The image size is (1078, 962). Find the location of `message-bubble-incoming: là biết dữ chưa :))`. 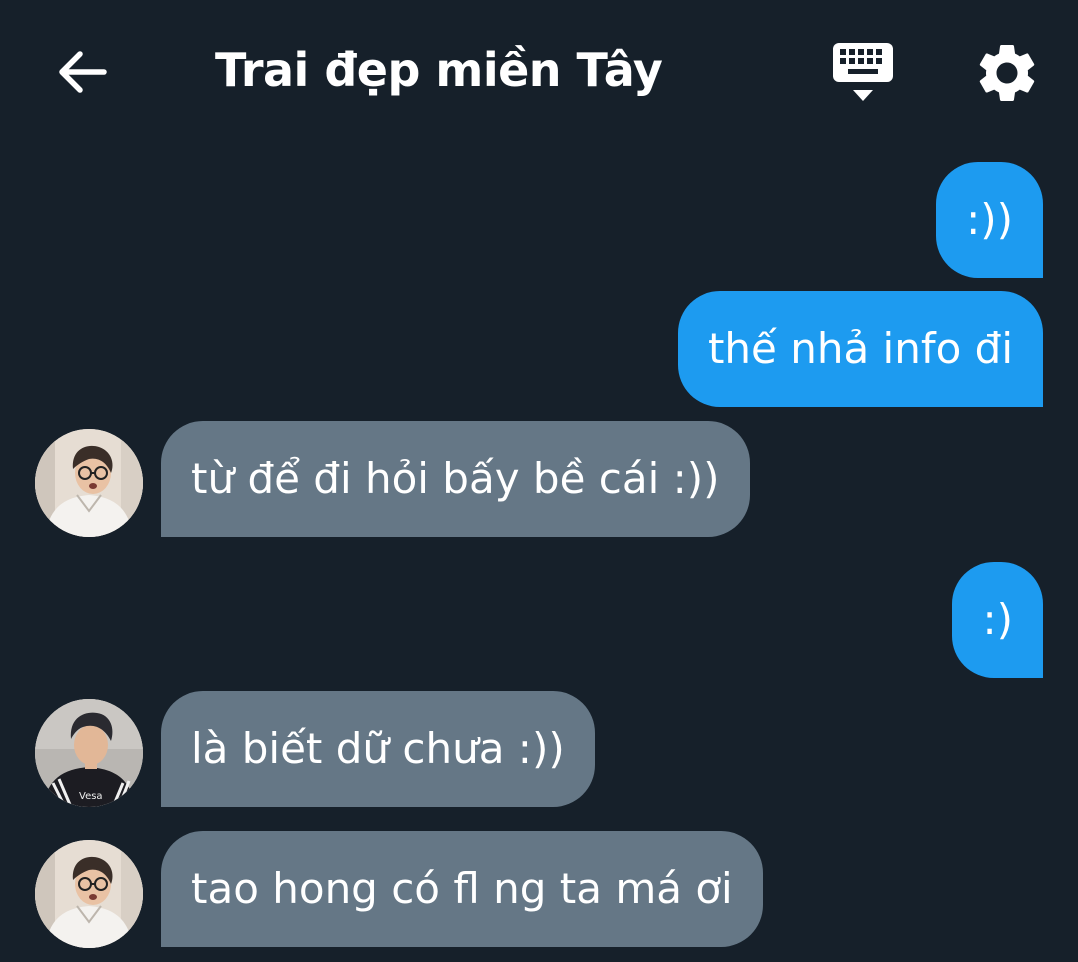

message-bubble-incoming: là biết dữ chưa :)) is located at coordinates (378, 749).